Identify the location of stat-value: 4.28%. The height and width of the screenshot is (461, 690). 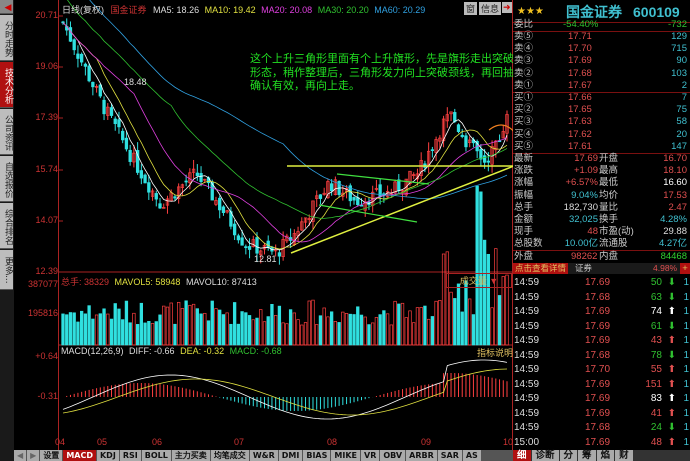
(673, 219).